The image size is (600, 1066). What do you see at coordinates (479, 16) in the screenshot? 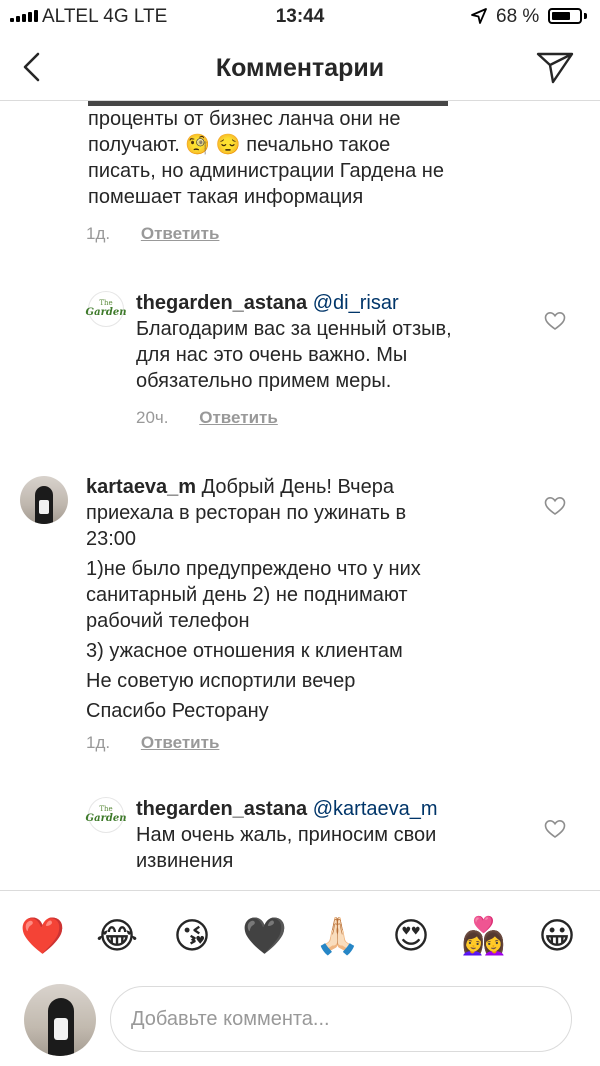
I see `location-arrow-icon` at bounding box center [479, 16].